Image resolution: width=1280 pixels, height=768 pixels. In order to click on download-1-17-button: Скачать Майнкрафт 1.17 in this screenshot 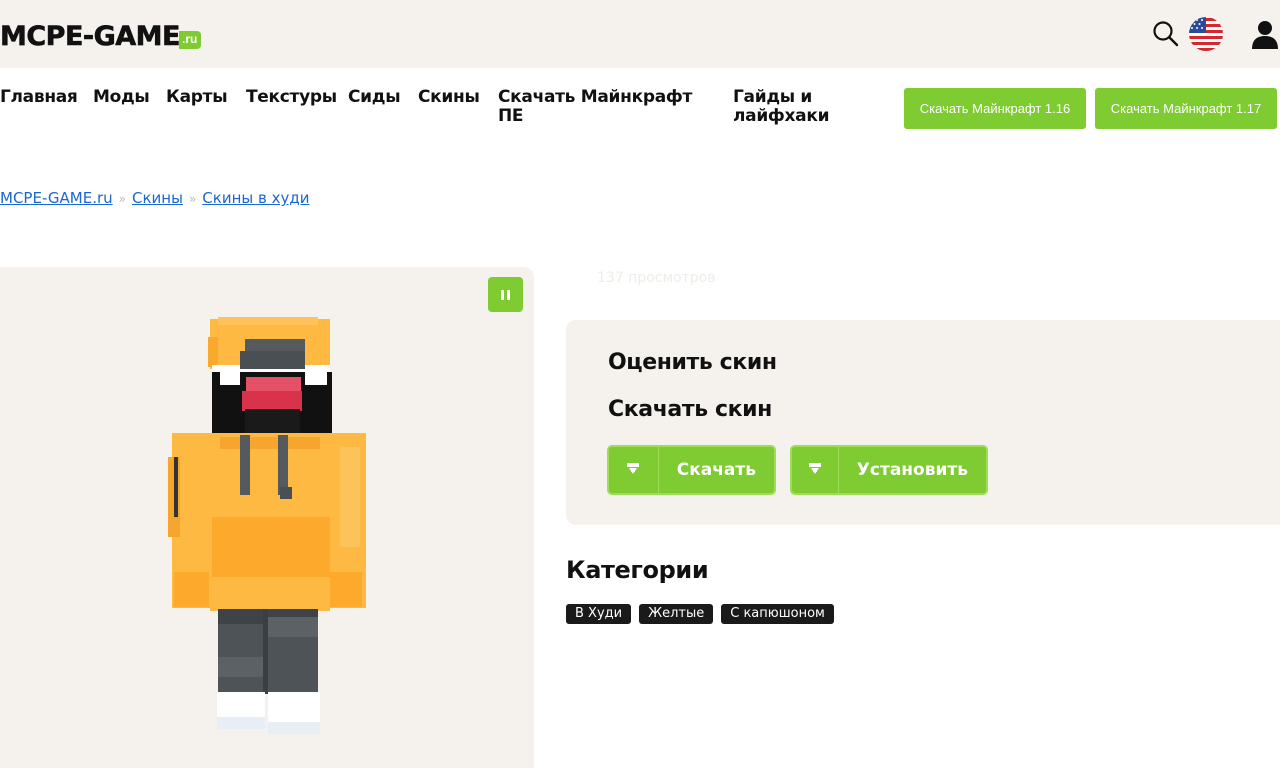, I will do `click(1186, 108)`.